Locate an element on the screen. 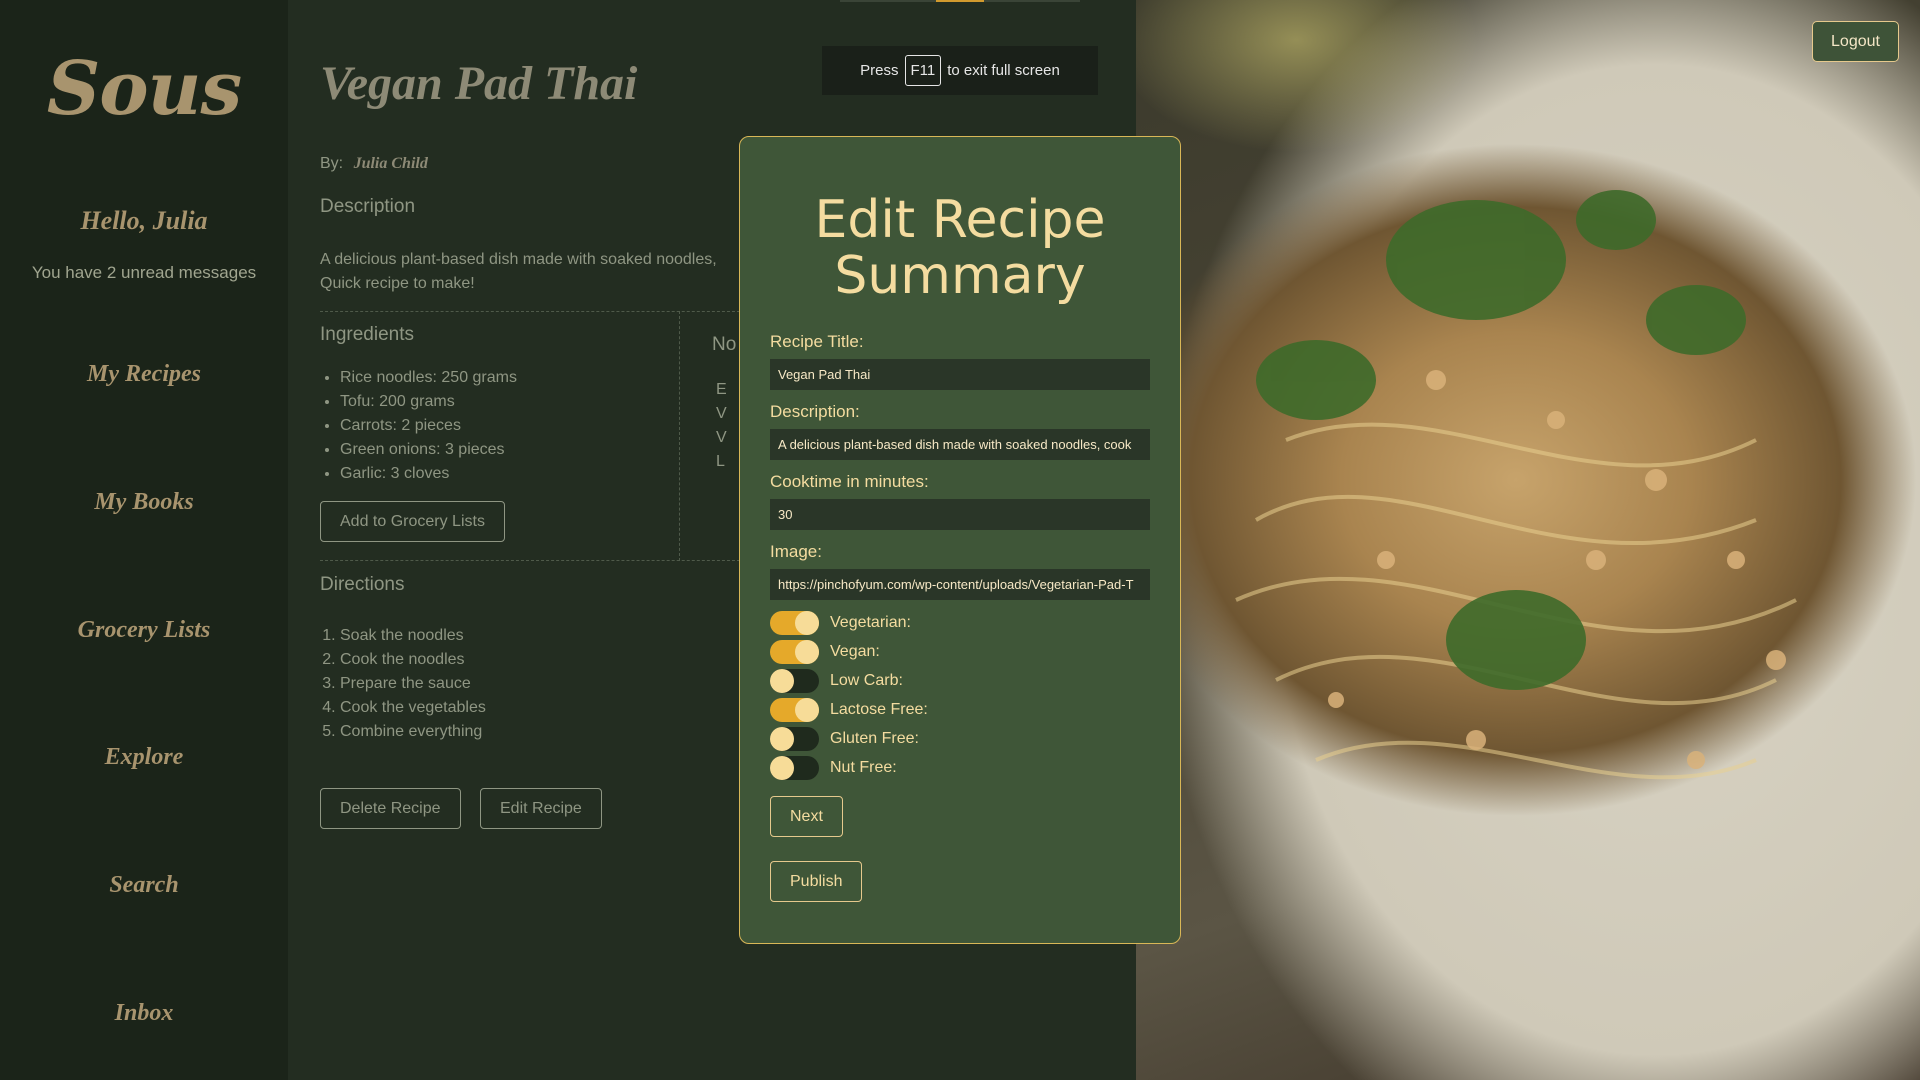 This screenshot has height=1080, width=1920. description-label: Description: is located at coordinates (815, 411).